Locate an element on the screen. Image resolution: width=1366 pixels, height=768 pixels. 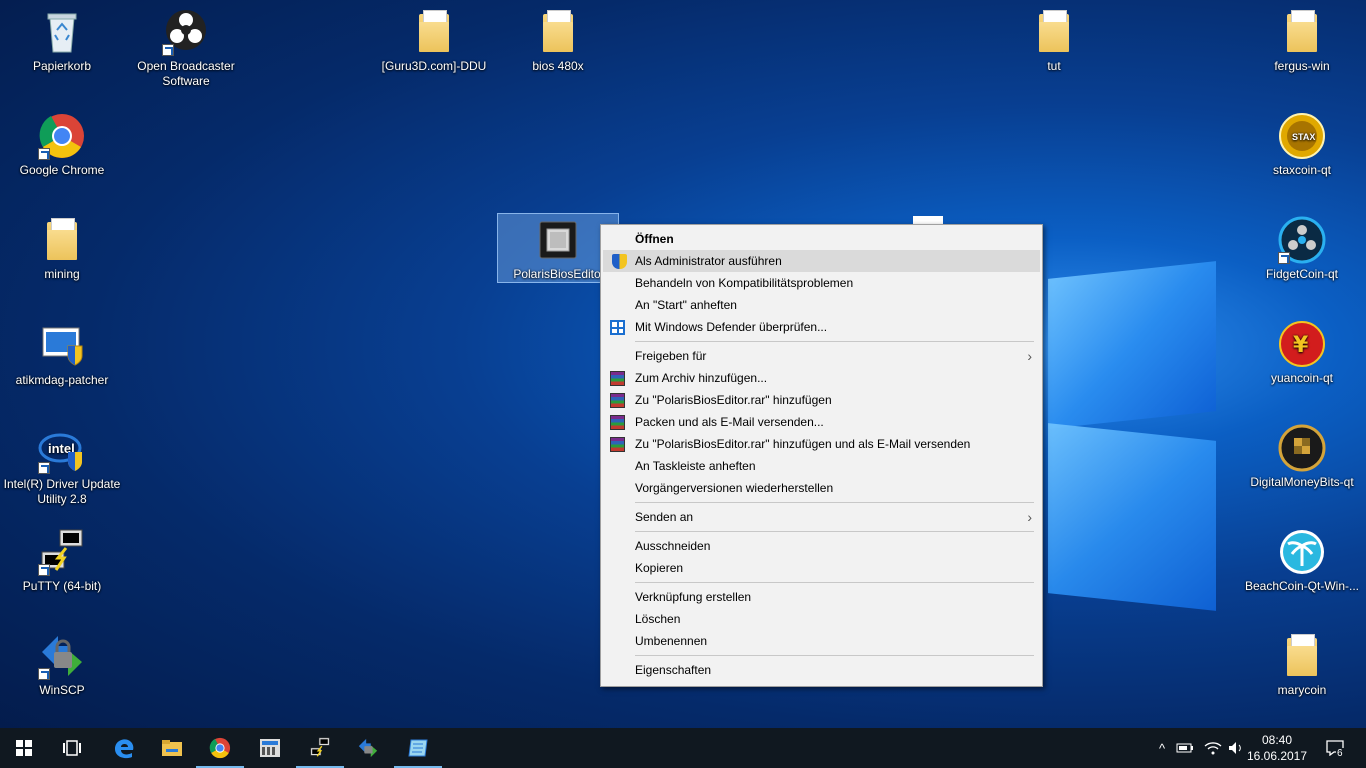
desktop-icon-label: PuTTY (64-bit) is located at coordinates (62, 586).